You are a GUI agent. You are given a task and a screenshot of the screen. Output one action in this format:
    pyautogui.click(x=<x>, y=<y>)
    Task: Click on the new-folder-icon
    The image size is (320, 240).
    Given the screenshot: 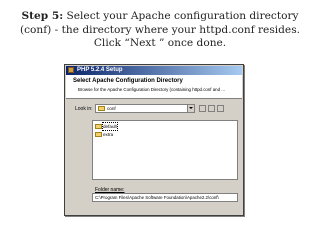 What is the action you would take?
    pyautogui.click(x=211, y=108)
    